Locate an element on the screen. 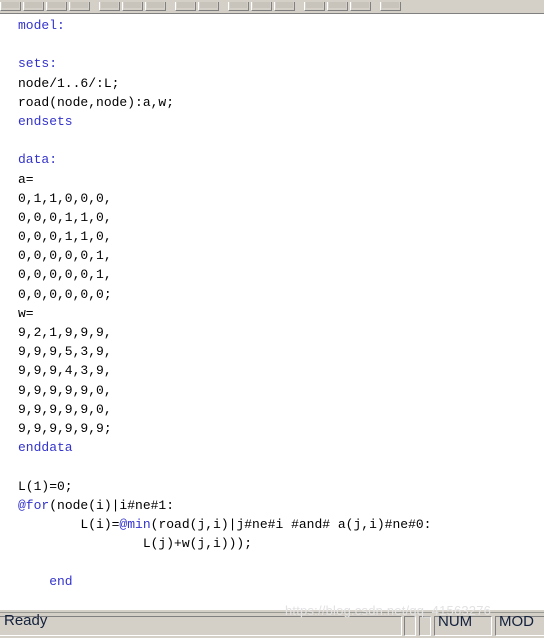  toolbar-group-help is located at coordinates (391, 5).